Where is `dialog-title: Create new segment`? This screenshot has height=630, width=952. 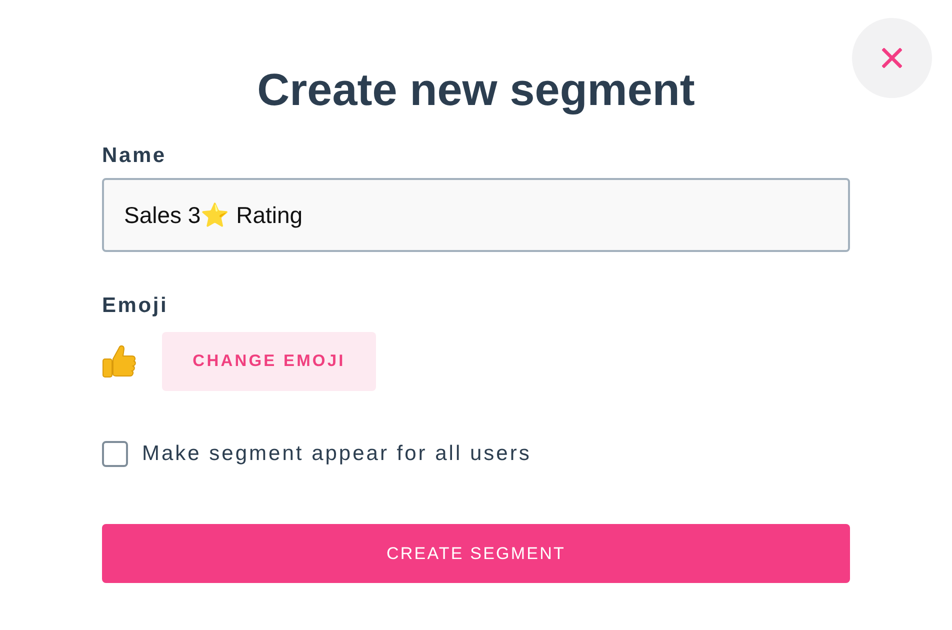 dialog-title: Create new segment is located at coordinates (476, 90).